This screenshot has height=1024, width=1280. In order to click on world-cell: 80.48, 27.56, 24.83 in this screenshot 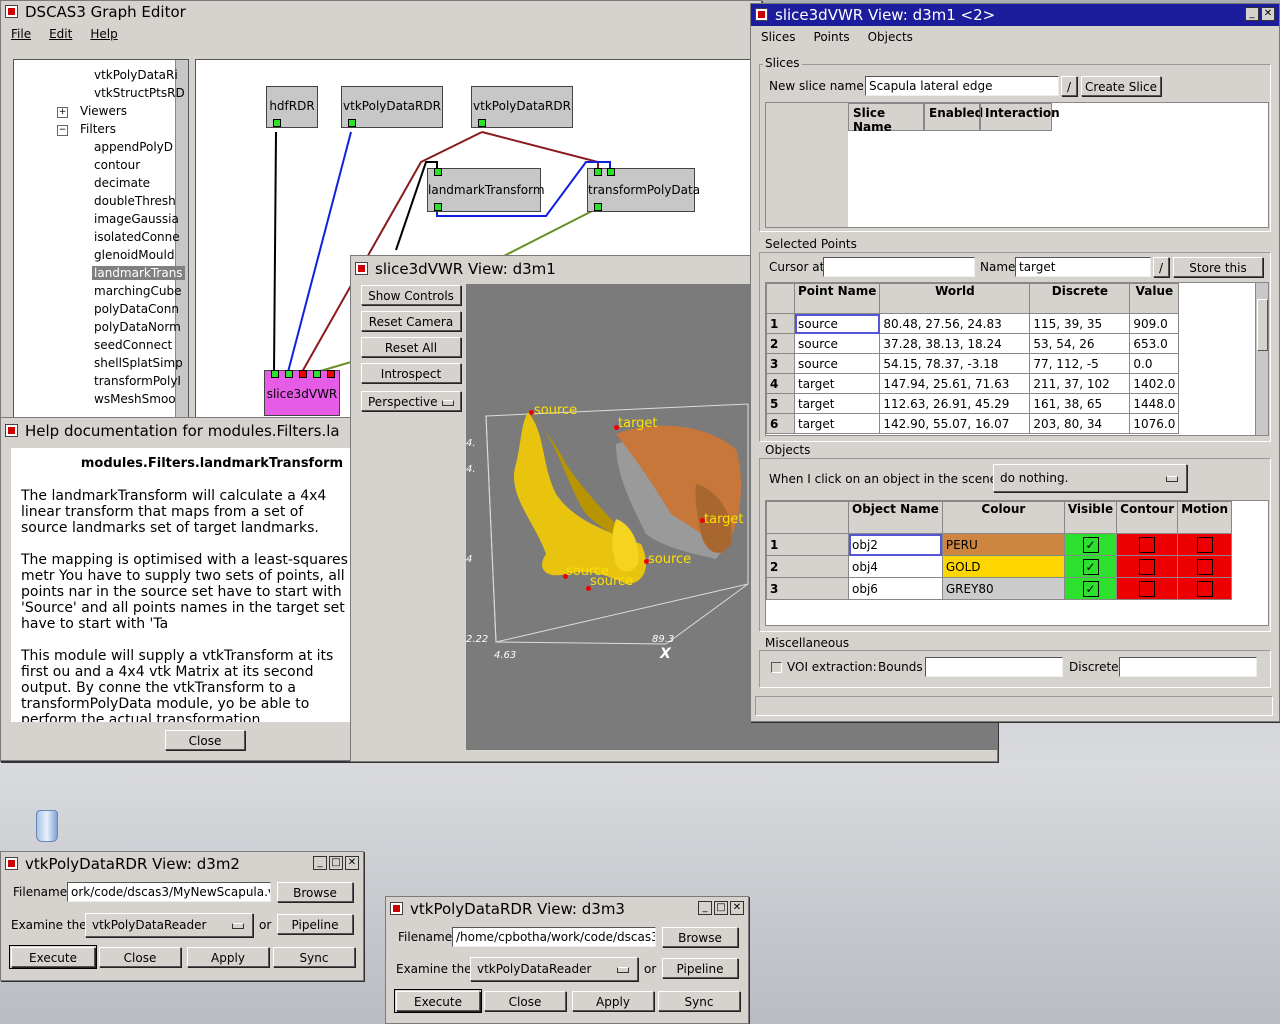, I will do `click(955, 323)`.